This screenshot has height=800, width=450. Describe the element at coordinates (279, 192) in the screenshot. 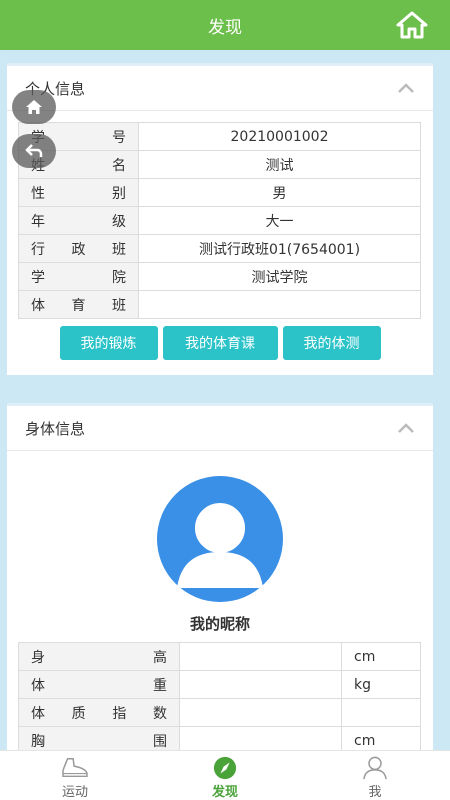

I see `field-value: 男` at that location.